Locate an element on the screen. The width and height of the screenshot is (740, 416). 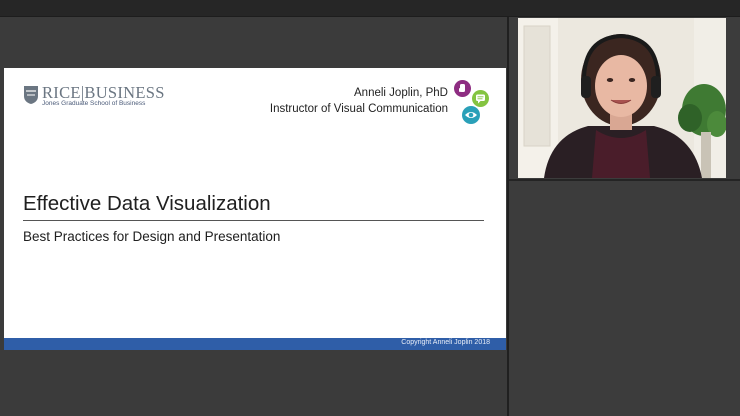
video-tile-divider is located at coordinates (624, 180).